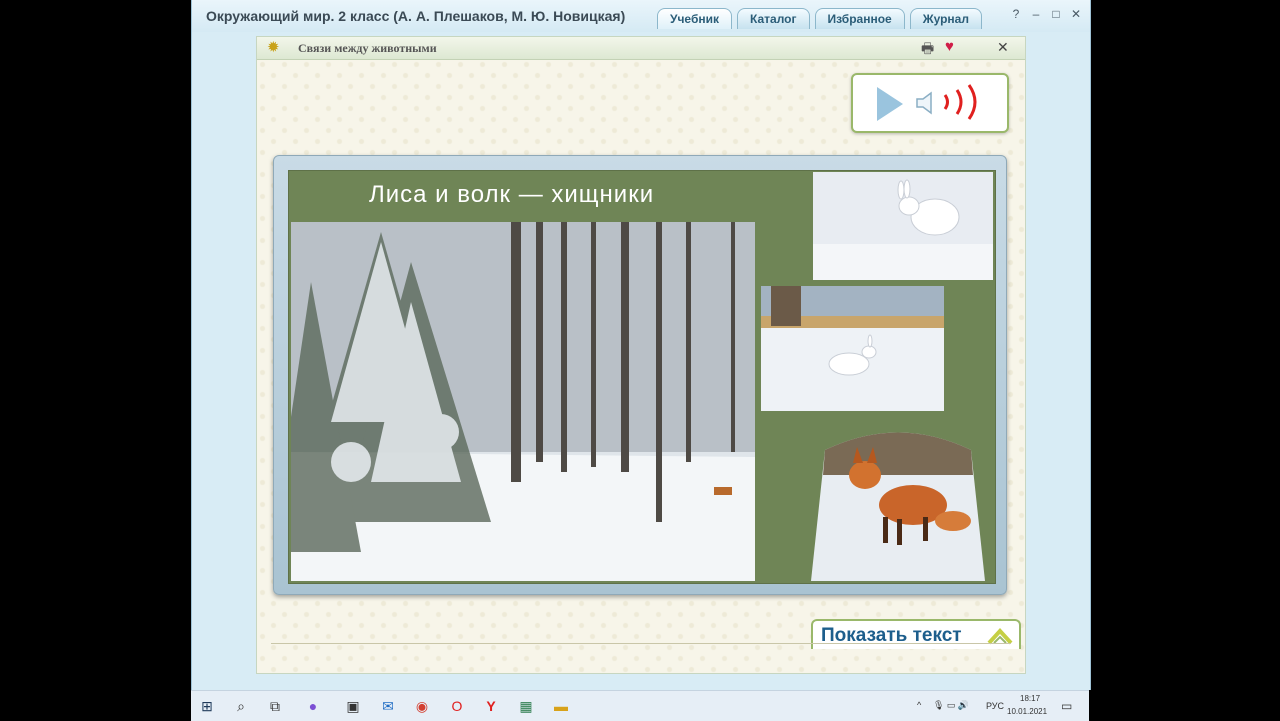  Describe the element at coordinates (945, 18) in the screenshot. I see `tab-journal: Журнал` at that location.